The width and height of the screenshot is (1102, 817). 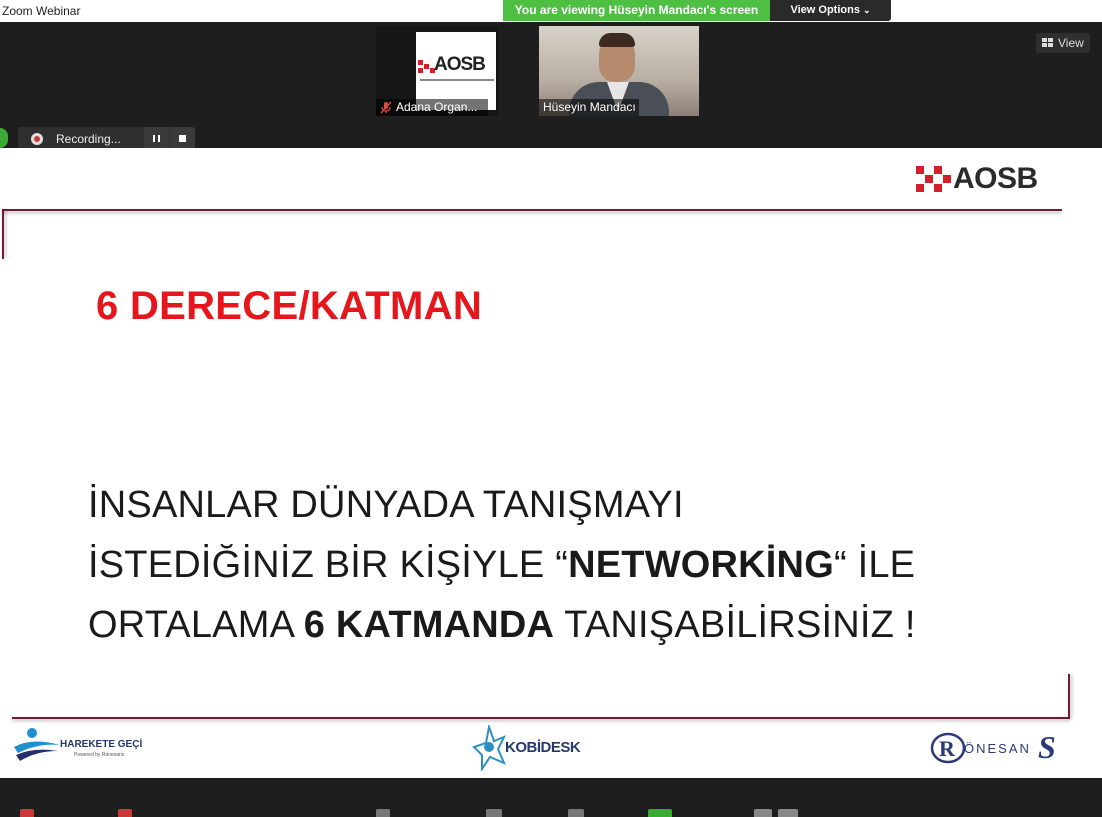 What do you see at coordinates (99, 755) in the screenshot?
I see `harekete-gec-subtext: Powered by Rönesans` at bounding box center [99, 755].